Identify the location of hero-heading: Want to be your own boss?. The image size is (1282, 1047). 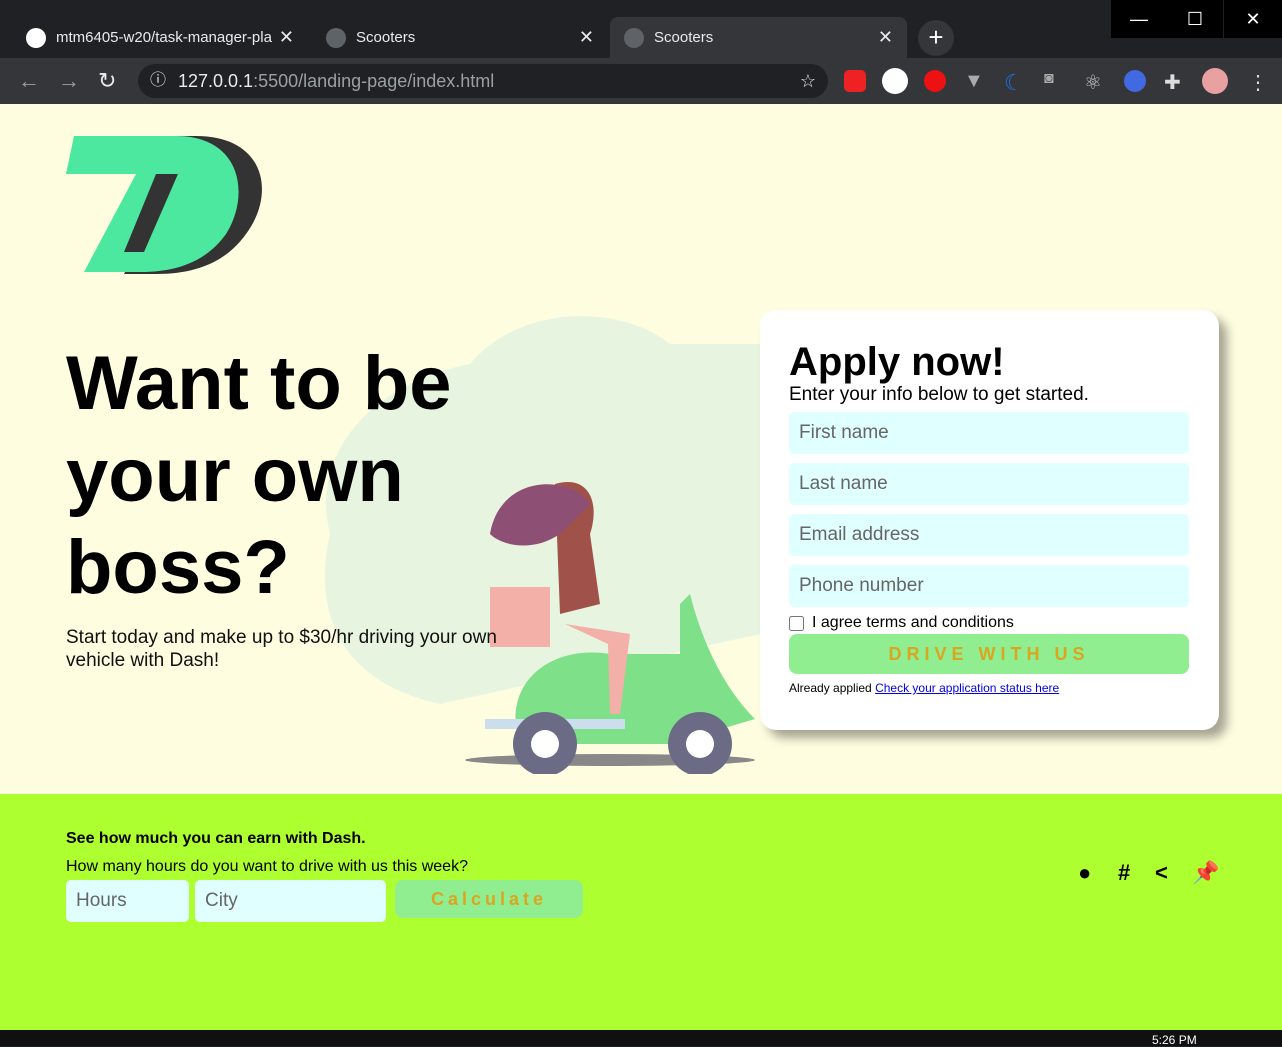
(276, 476).